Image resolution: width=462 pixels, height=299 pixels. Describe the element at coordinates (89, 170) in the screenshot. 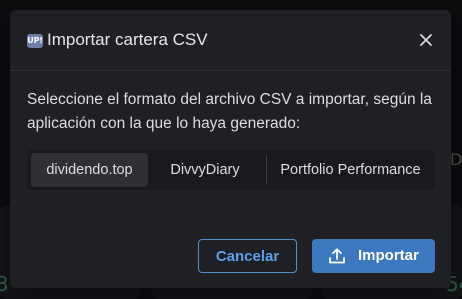

I see `format-option-dividendo-top: dividendo.top` at that location.